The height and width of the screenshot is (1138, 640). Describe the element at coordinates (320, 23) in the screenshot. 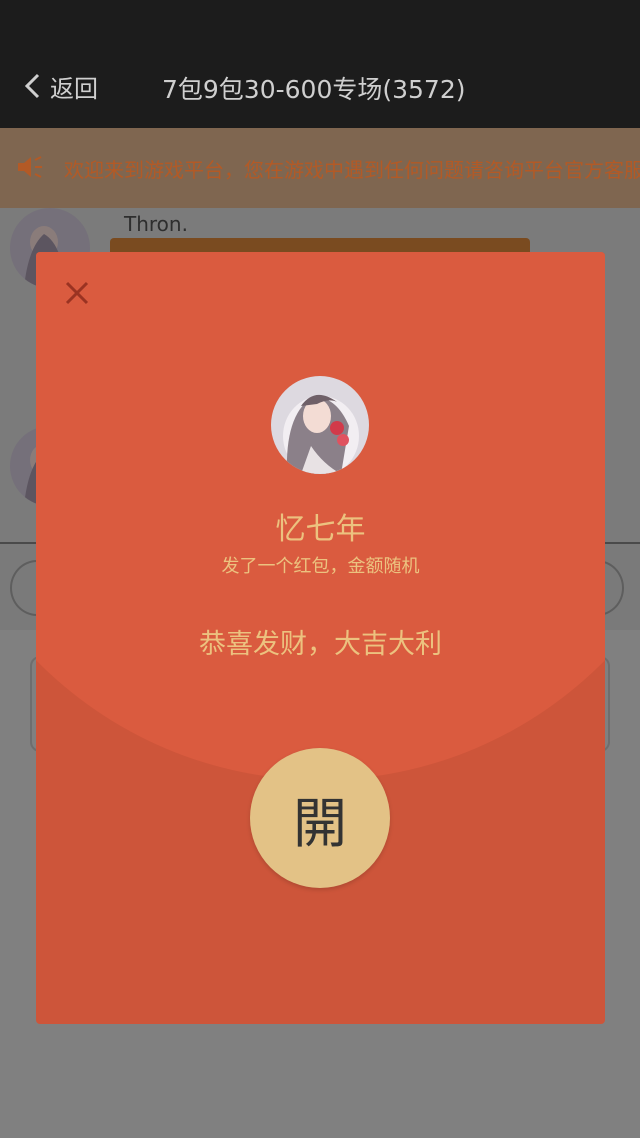

I see `status-bar` at that location.